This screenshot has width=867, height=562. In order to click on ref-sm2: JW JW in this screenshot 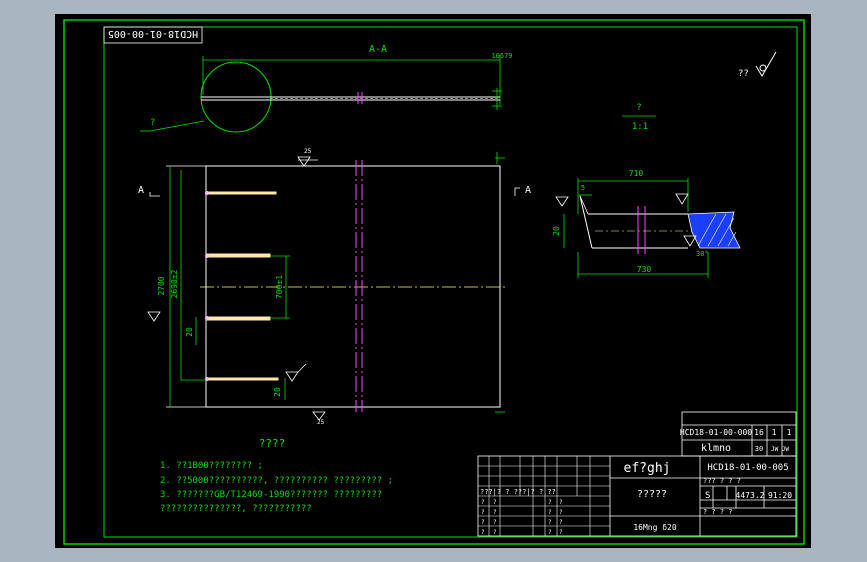, I will do `click(780, 449)`.